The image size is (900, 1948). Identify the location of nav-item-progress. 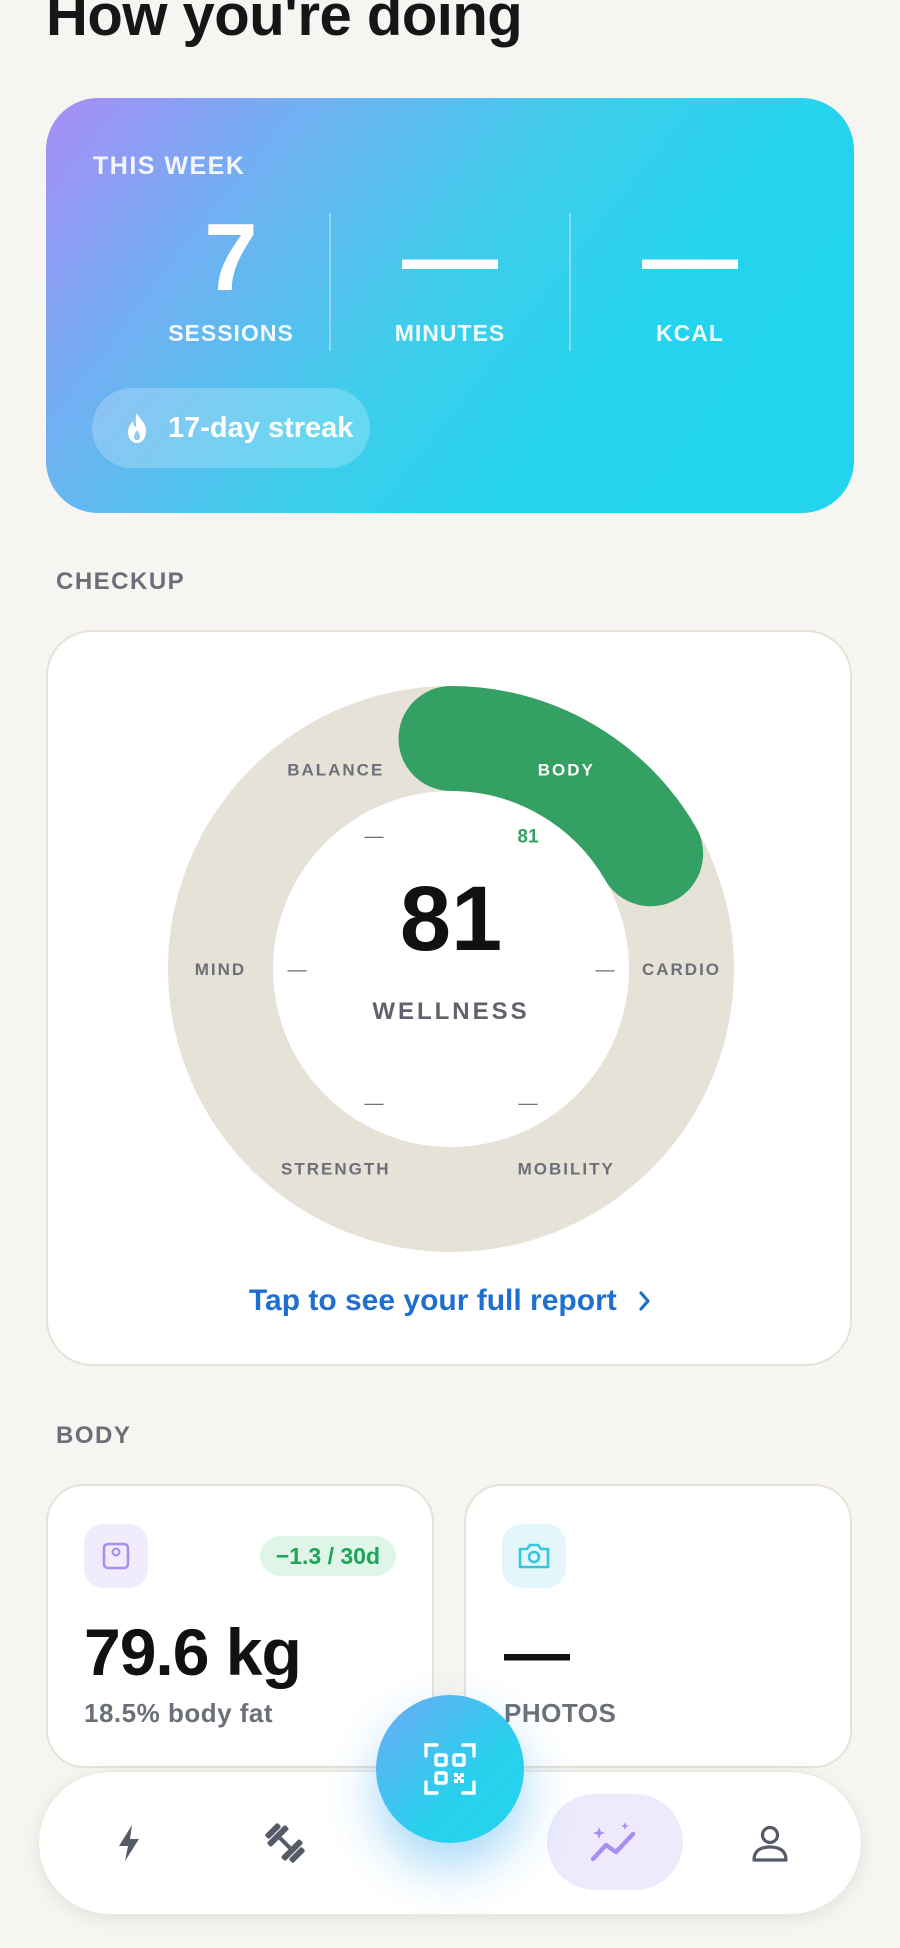
(615, 1843).